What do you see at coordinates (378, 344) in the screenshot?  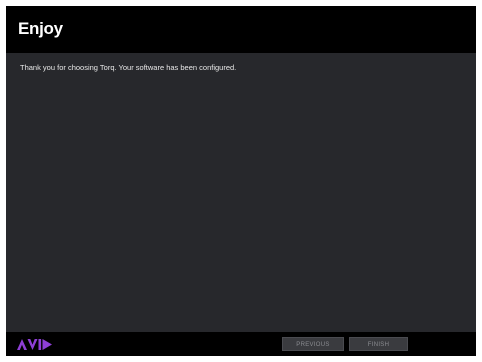 I see `finish-button: FINISH` at bounding box center [378, 344].